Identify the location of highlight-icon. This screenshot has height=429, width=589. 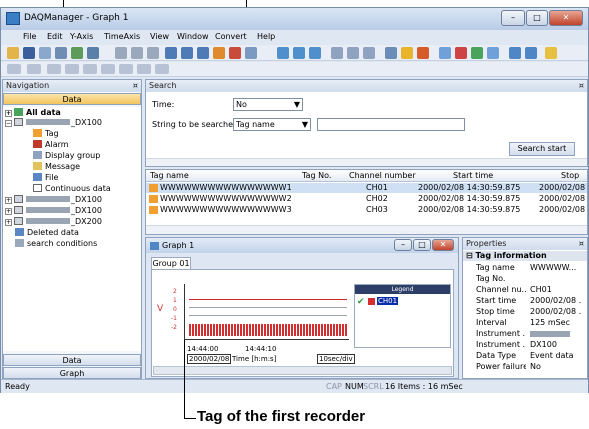
(407, 53).